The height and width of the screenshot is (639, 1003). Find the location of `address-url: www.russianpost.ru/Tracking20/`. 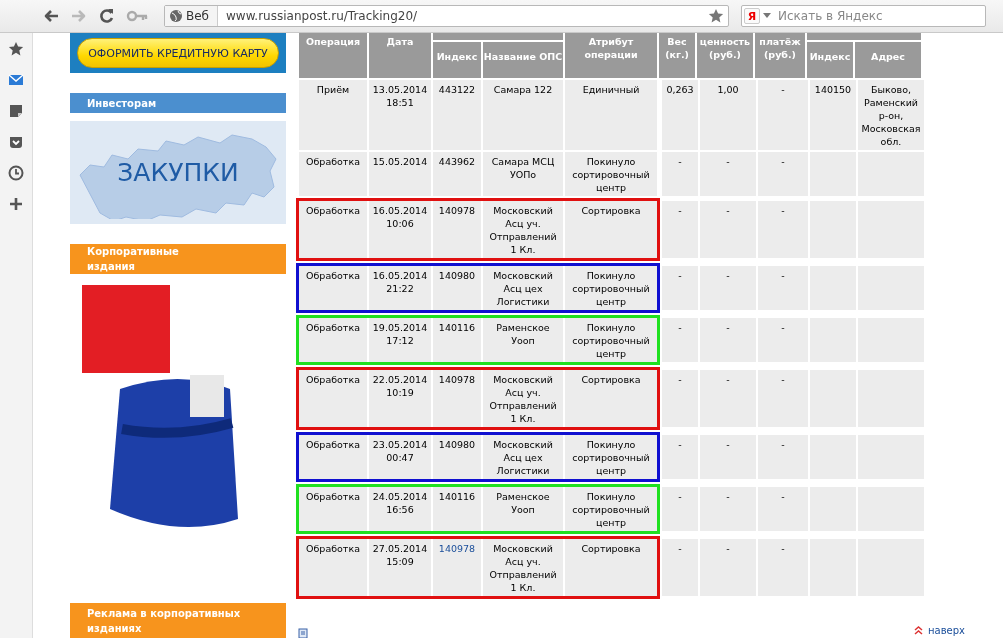

address-url: www.russianpost.ru/Tracking20/ is located at coordinates (463, 16).